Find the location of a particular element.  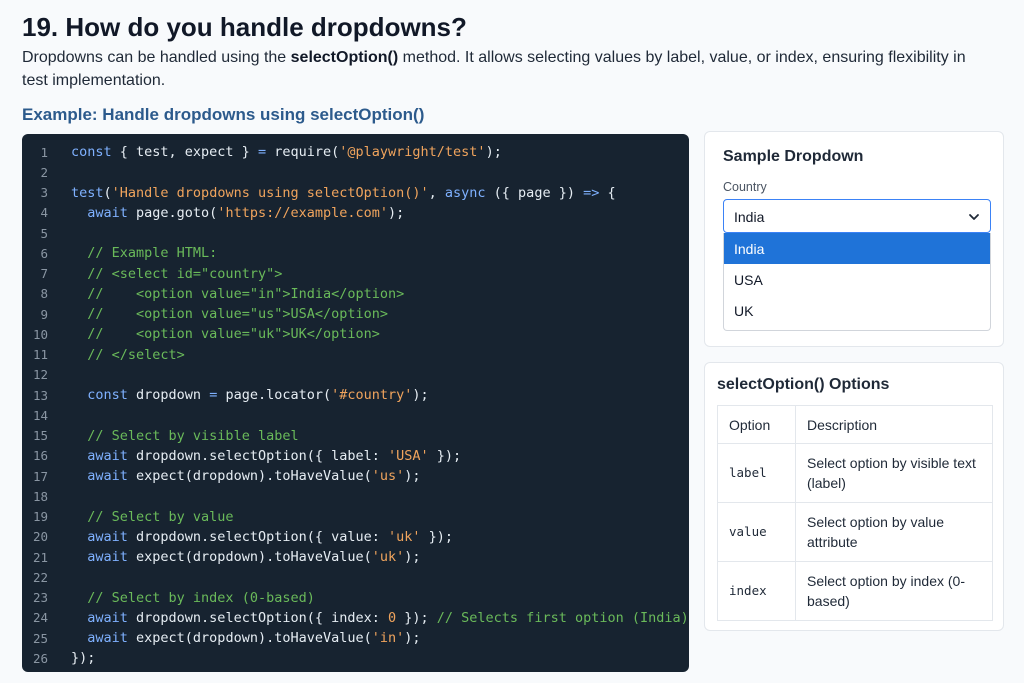

code-text: // Select by value is located at coordinates (147, 516).